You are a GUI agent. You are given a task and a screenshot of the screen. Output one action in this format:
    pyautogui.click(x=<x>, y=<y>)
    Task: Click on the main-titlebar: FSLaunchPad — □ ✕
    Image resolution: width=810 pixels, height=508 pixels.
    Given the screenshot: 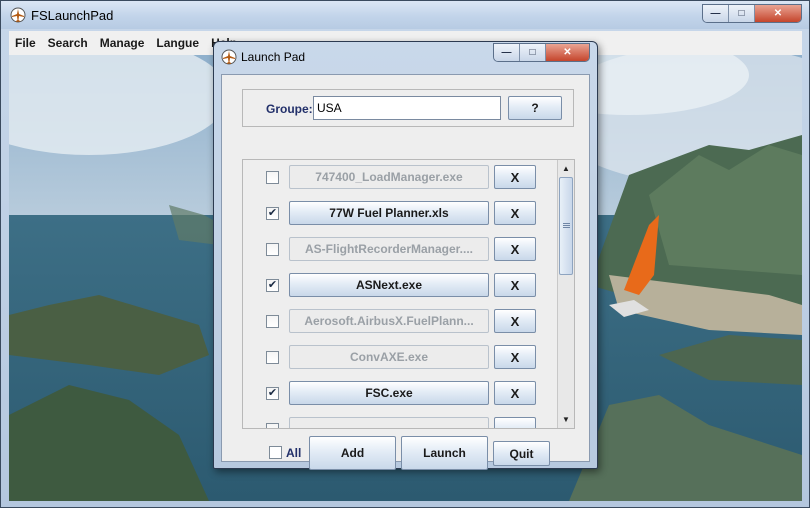 What is the action you would take?
    pyautogui.click(x=405, y=15)
    